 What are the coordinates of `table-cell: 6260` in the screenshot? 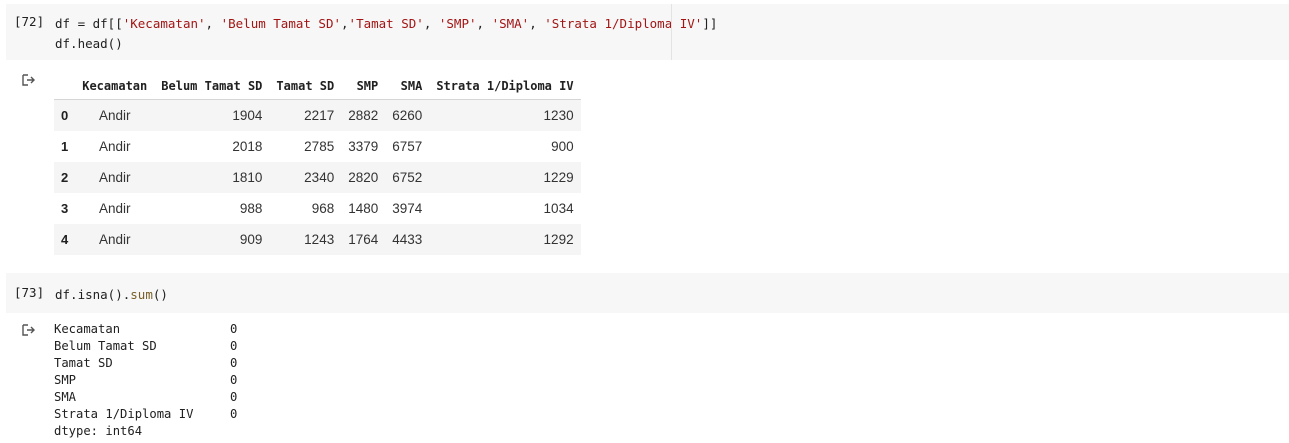 It's located at (407, 115).